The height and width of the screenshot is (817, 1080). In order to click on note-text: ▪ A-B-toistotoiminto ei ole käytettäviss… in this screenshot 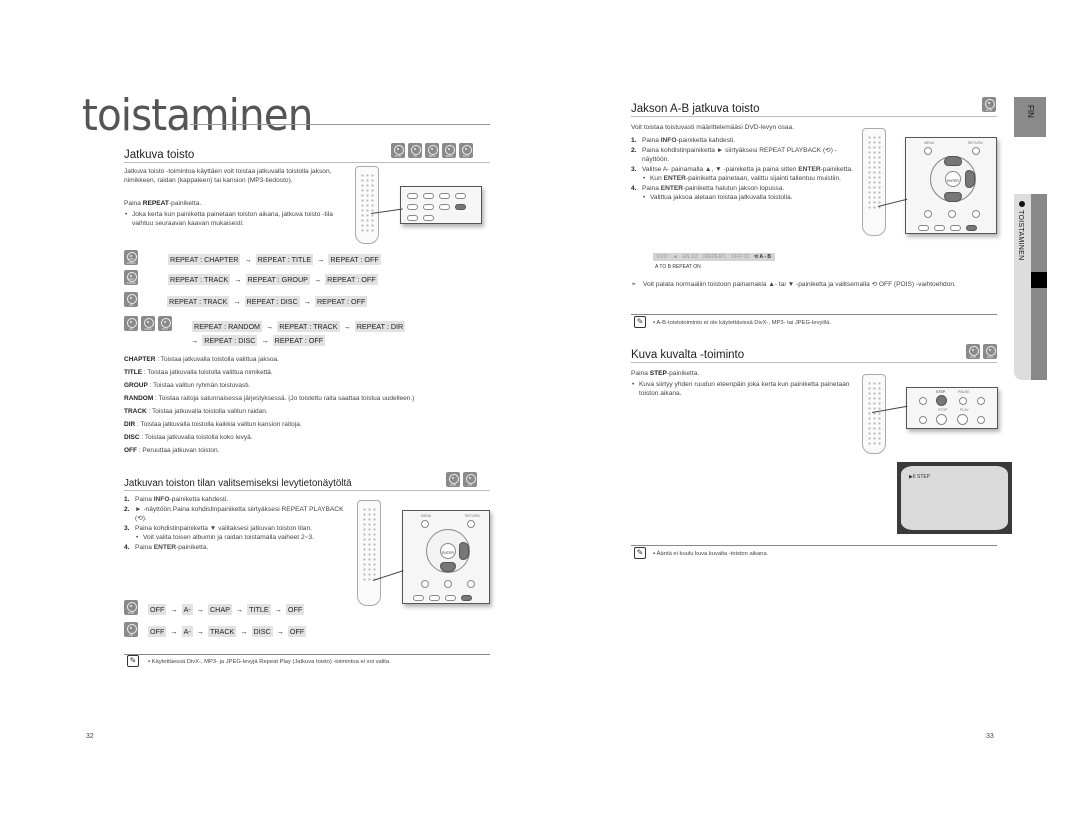, I will do `click(742, 323)`.